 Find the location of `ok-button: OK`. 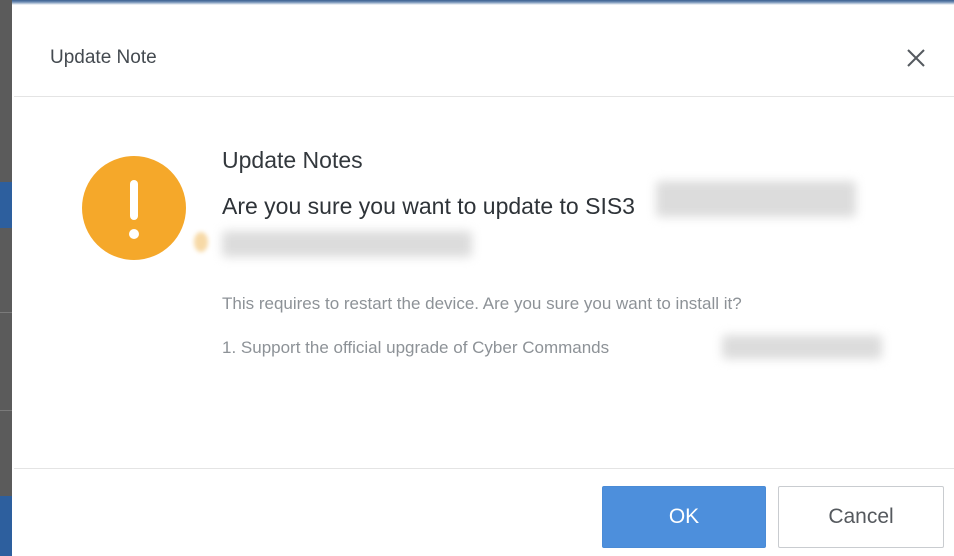

ok-button: OK is located at coordinates (684, 517).